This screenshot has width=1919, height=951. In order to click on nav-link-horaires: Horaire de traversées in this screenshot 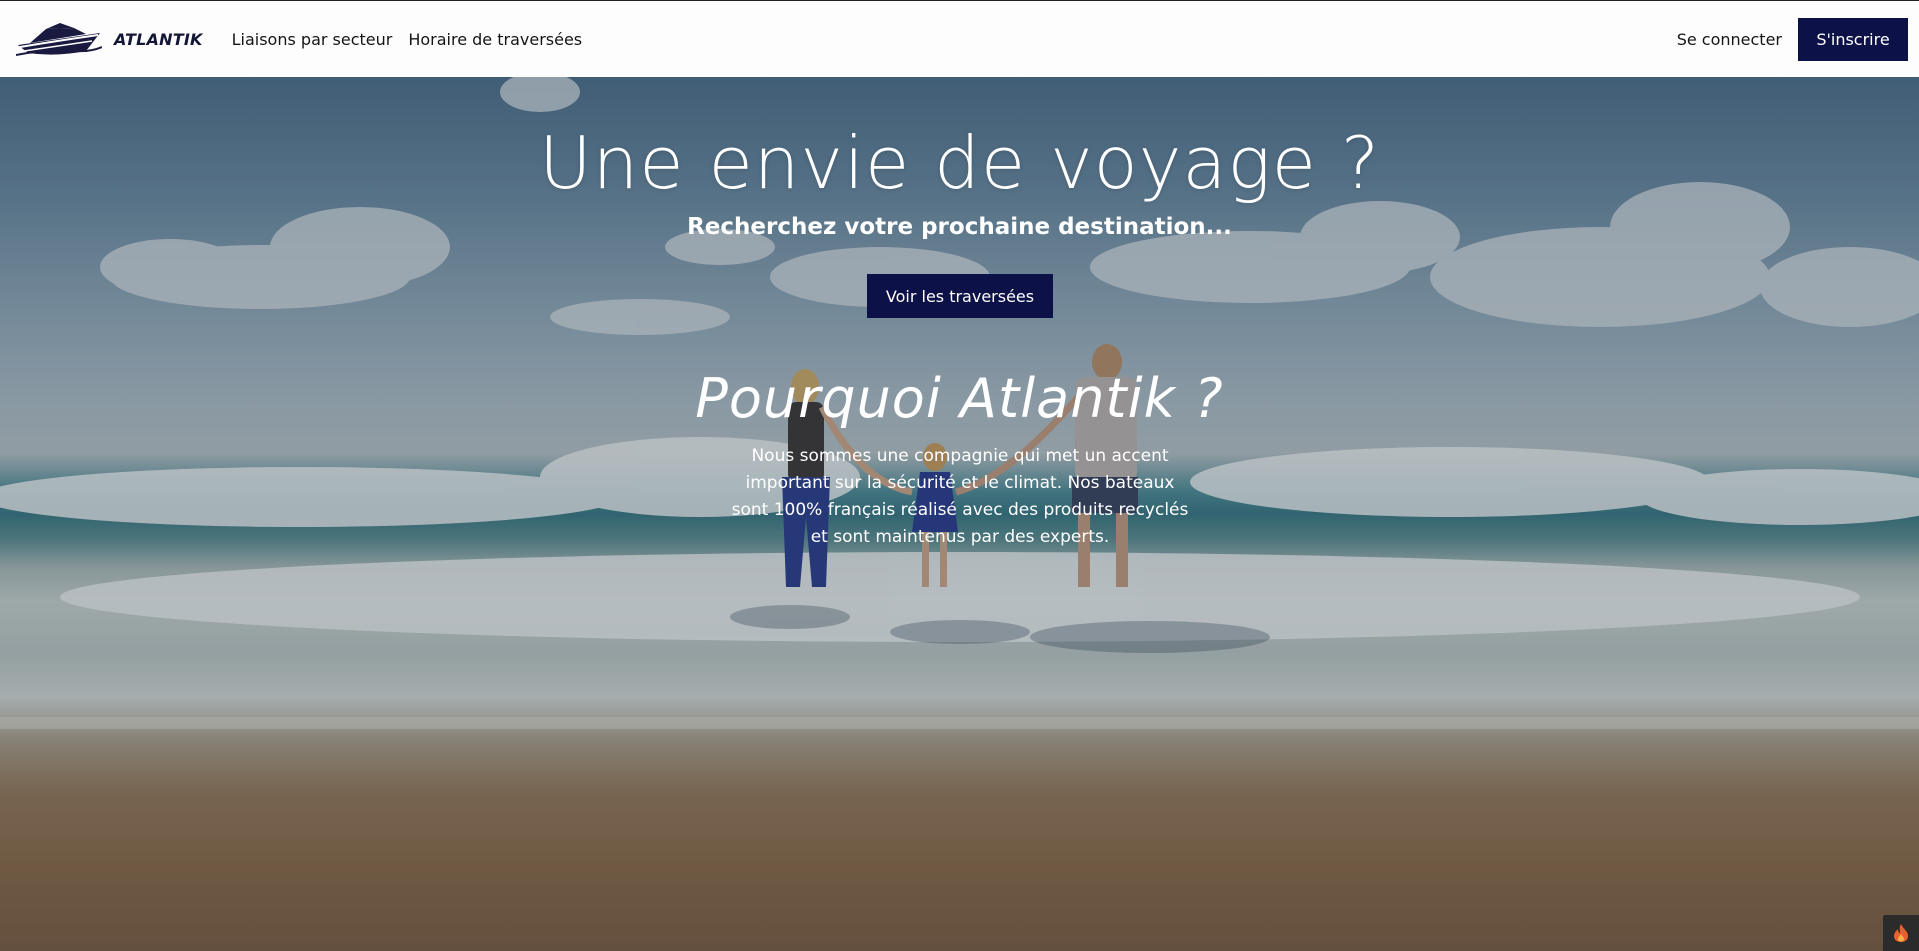, I will do `click(495, 39)`.